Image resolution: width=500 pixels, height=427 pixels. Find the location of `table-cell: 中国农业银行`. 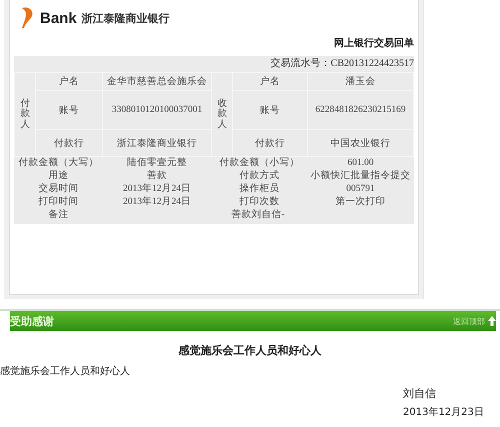

table-cell: 中国农业银行 is located at coordinates (361, 143).